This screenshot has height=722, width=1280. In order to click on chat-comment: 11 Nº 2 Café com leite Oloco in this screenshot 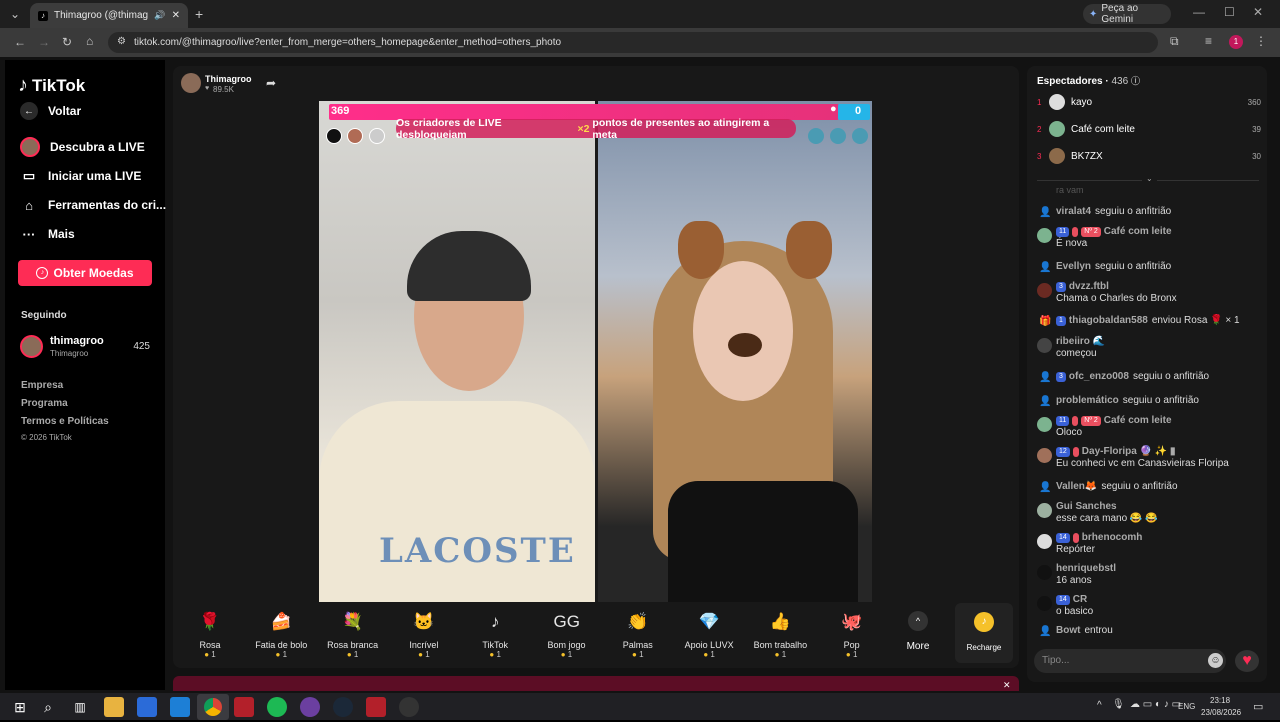, I will do `click(1150, 427)`.